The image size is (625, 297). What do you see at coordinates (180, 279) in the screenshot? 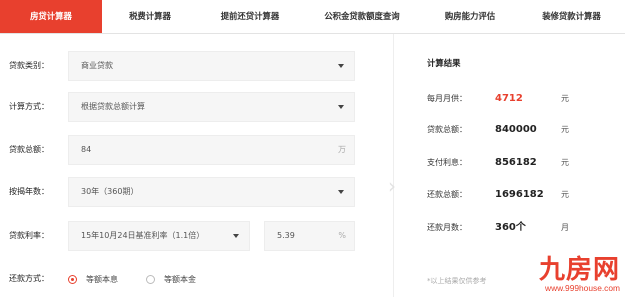
I see `radio-equal-principal-label: 等额本金` at bounding box center [180, 279].